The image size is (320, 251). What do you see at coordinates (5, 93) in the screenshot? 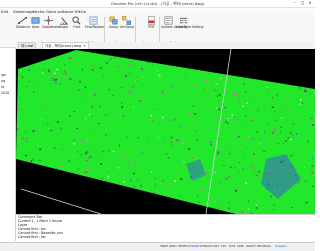
I see `left-panel-label: 2010` at bounding box center [5, 93].